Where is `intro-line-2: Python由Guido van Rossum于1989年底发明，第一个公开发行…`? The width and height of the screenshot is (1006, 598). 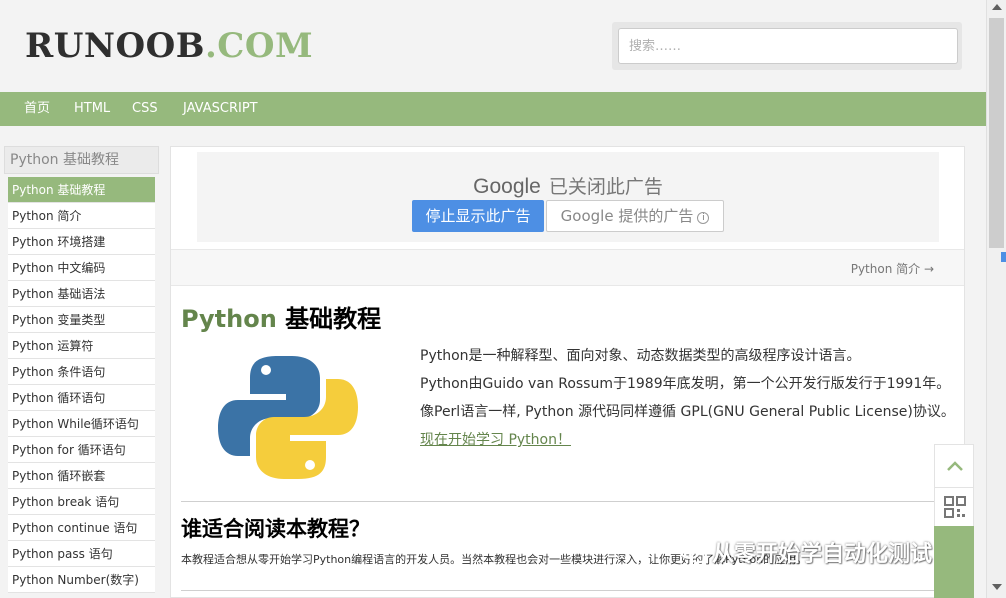
intro-line-2: Python由Guido van Rossum于1989年底发明，第一个公开发行… is located at coordinates (685, 384).